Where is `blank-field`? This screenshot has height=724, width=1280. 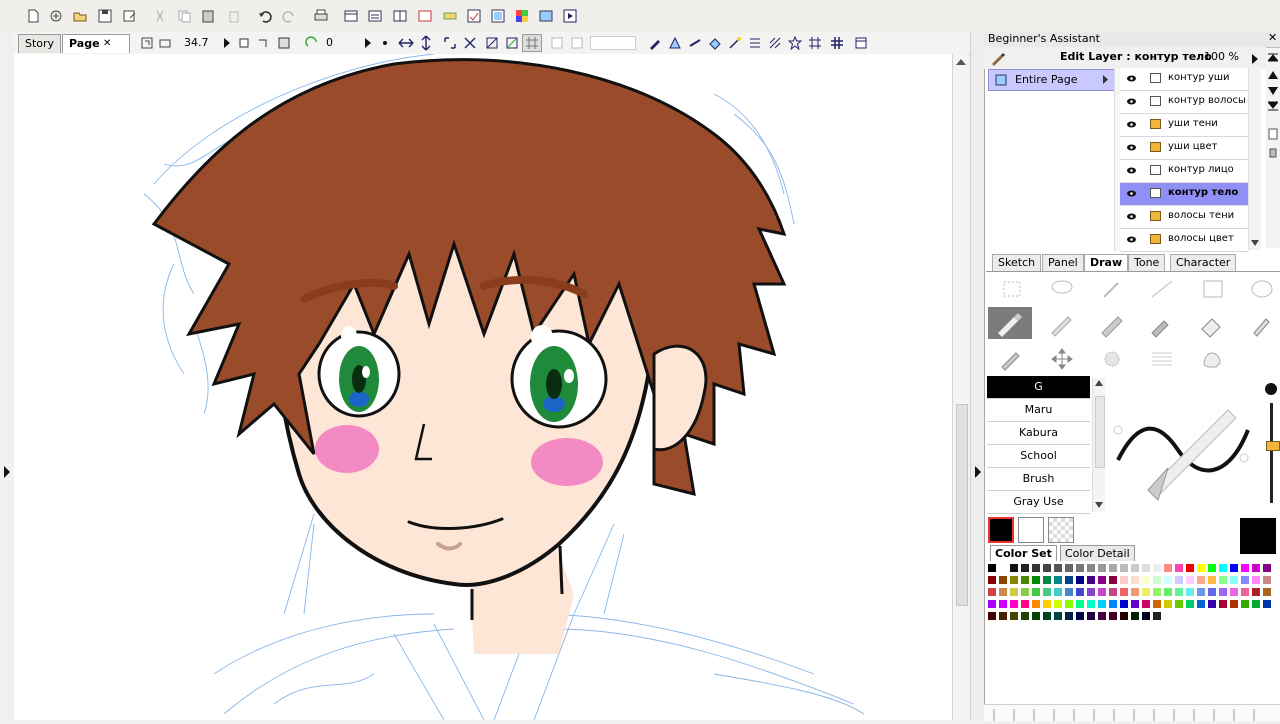
blank-field is located at coordinates (613, 43).